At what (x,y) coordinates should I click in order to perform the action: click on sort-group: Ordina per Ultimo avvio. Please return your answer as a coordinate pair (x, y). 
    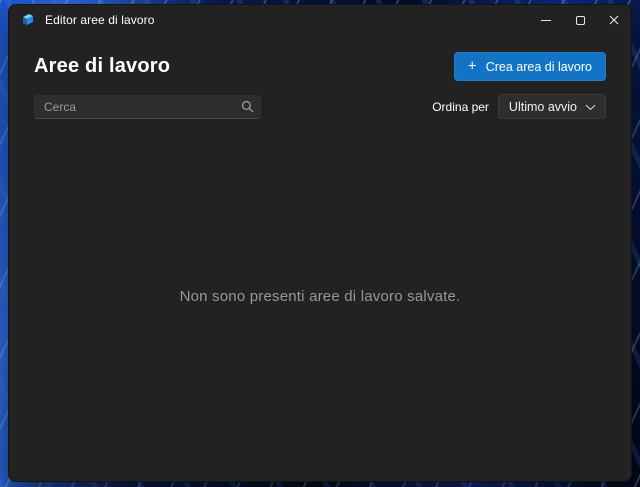
    Looking at the image, I should click on (519, 106).